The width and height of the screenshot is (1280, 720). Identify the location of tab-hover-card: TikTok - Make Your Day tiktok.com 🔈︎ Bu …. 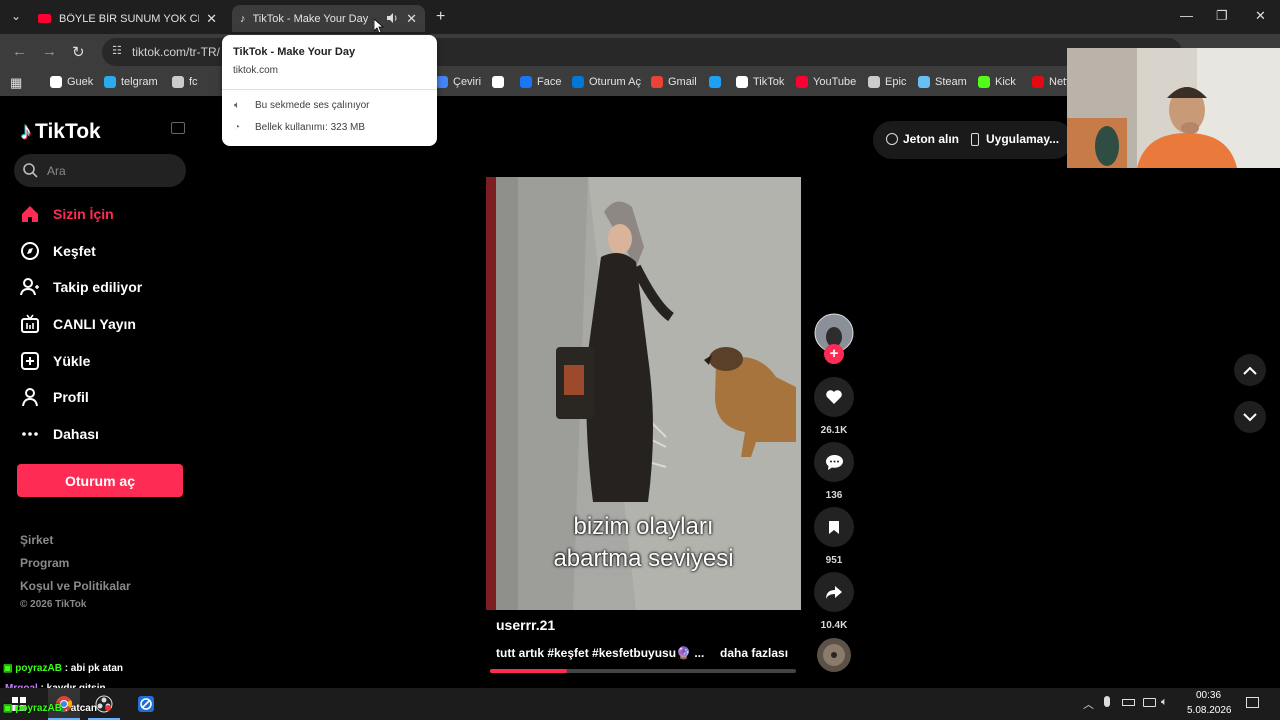
(329, 90).